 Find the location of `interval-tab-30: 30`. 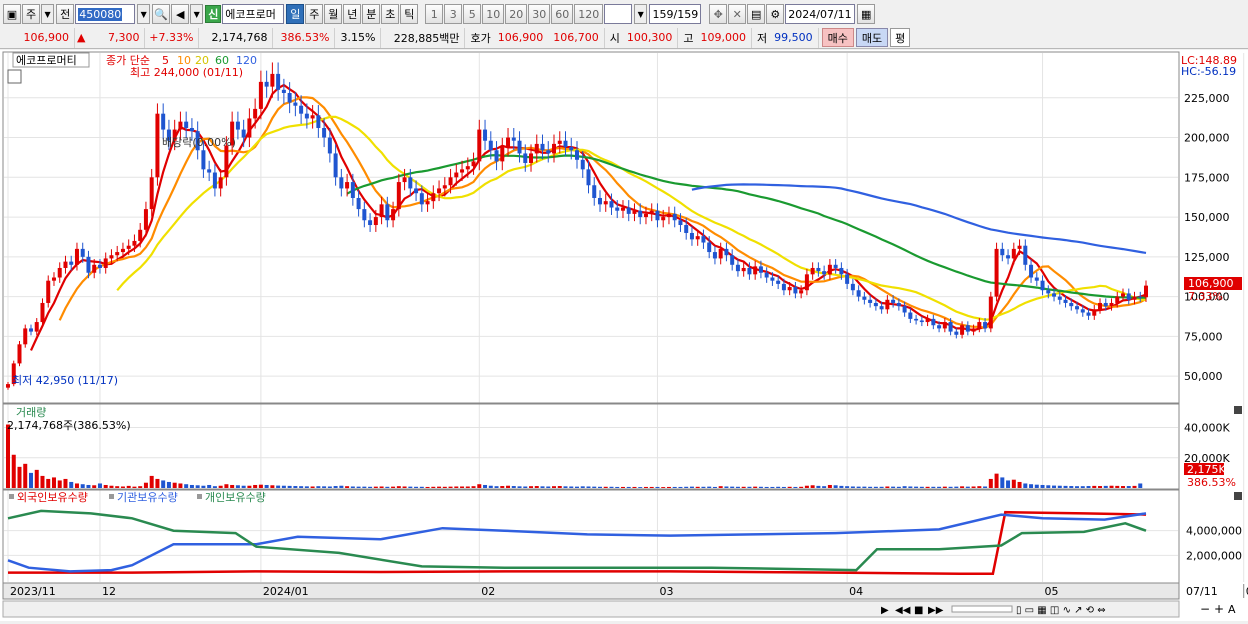

interval-tab-30: 30 is located at coordinates (539, 14).